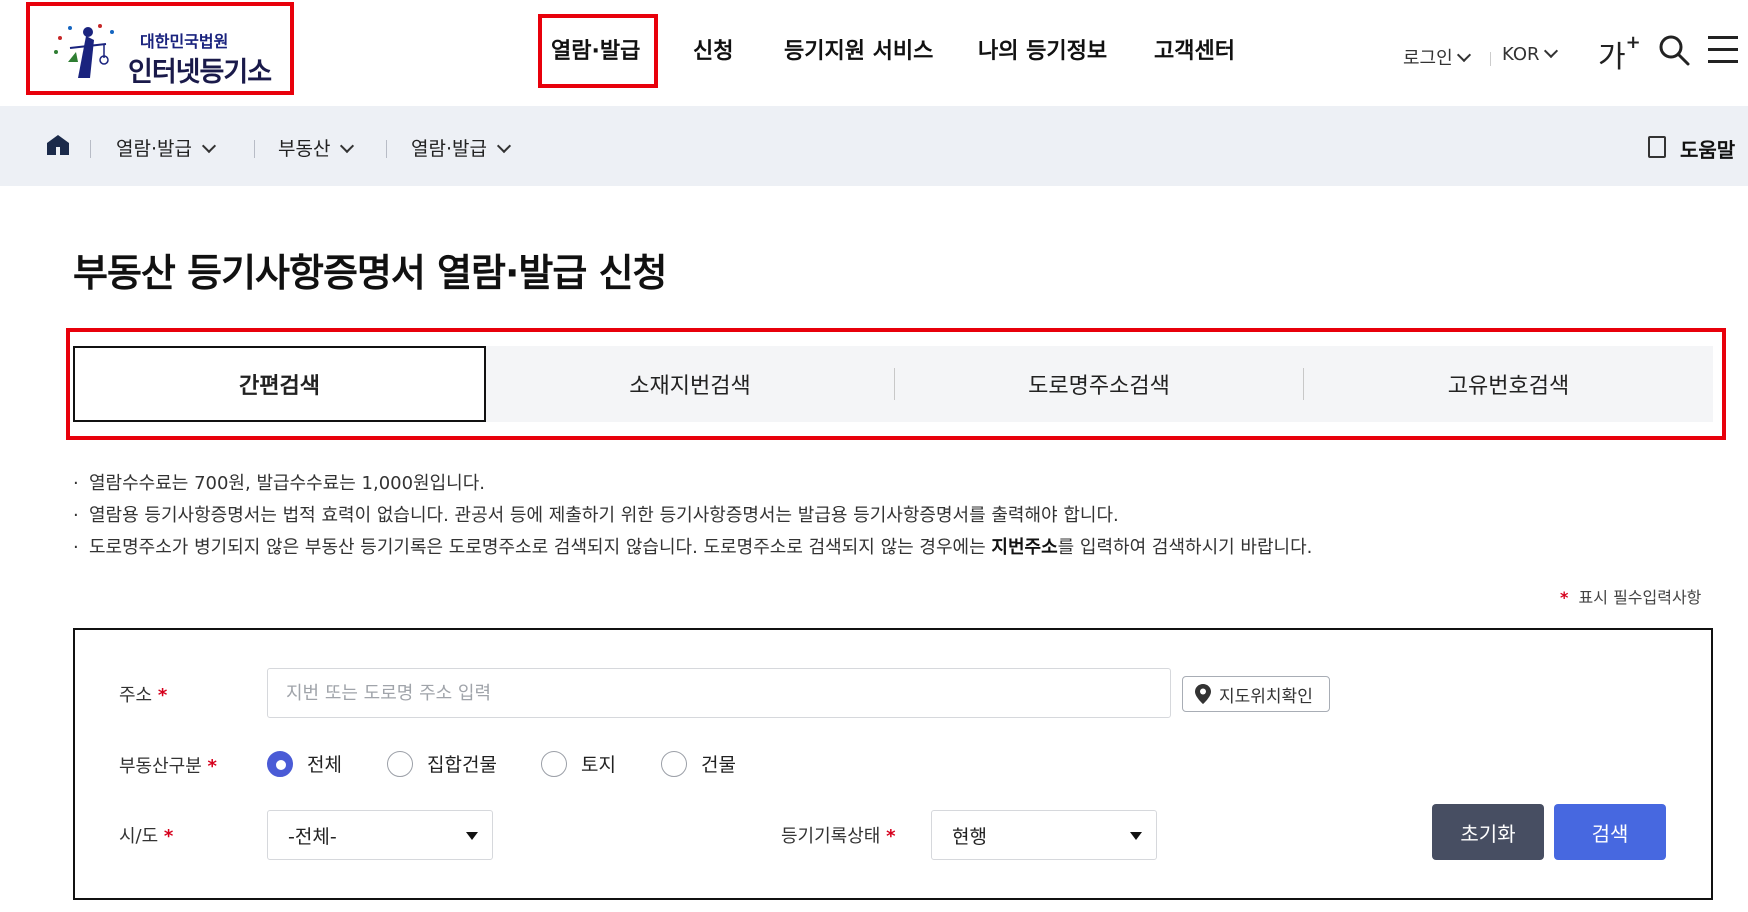  I want to click on search-button: 검색, so click(1610, 832).